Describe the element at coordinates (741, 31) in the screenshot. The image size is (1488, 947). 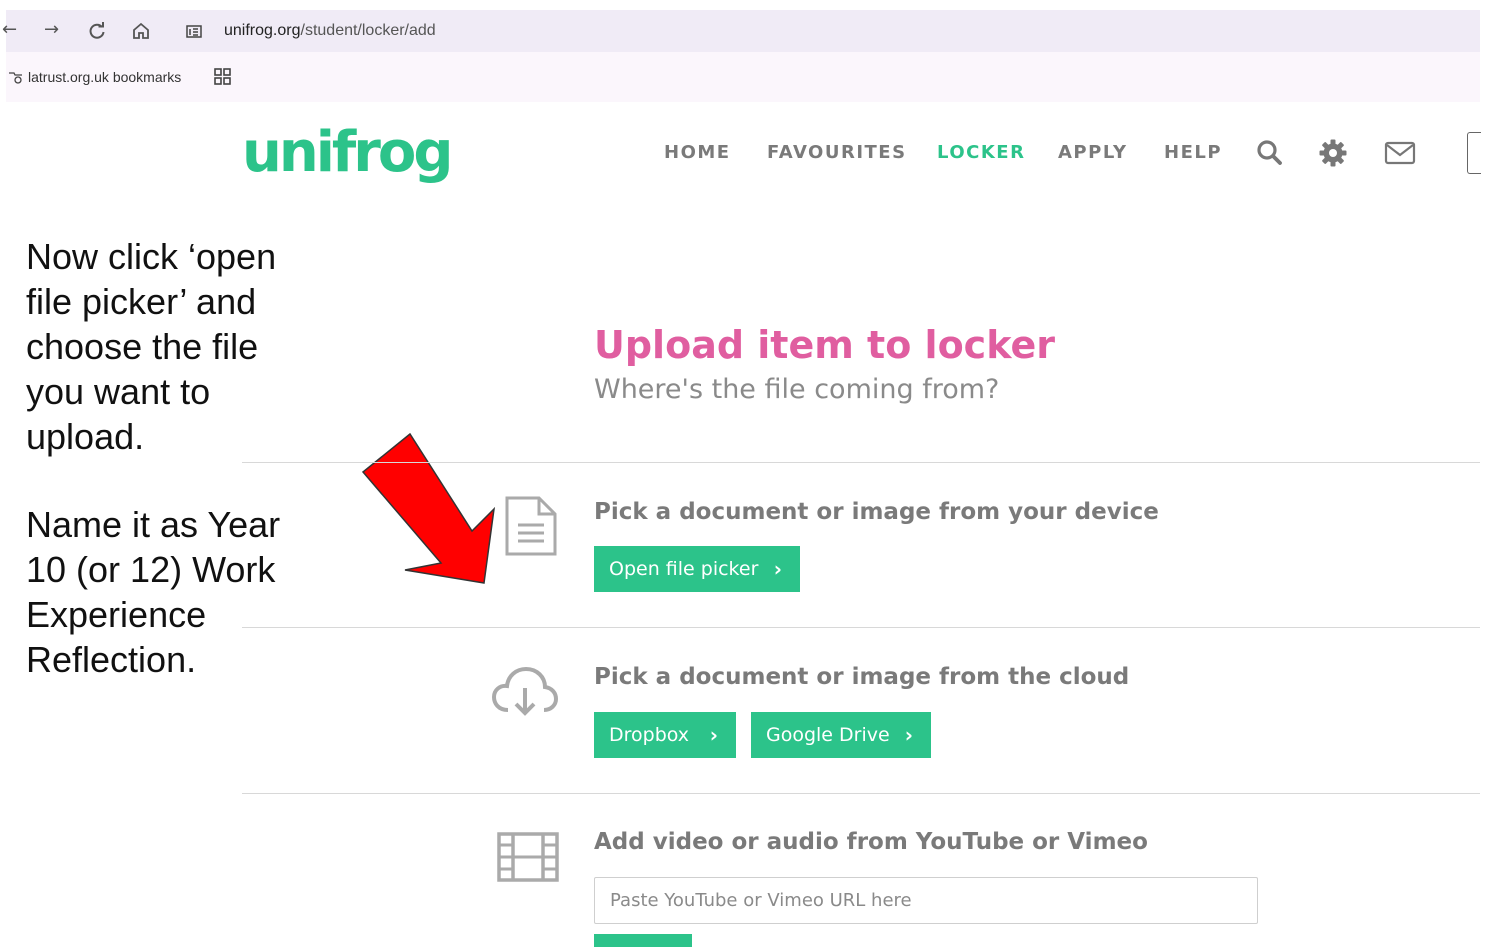
I see `browser-toolbar: ← → unifrog.org/student/locker/add` at that location.